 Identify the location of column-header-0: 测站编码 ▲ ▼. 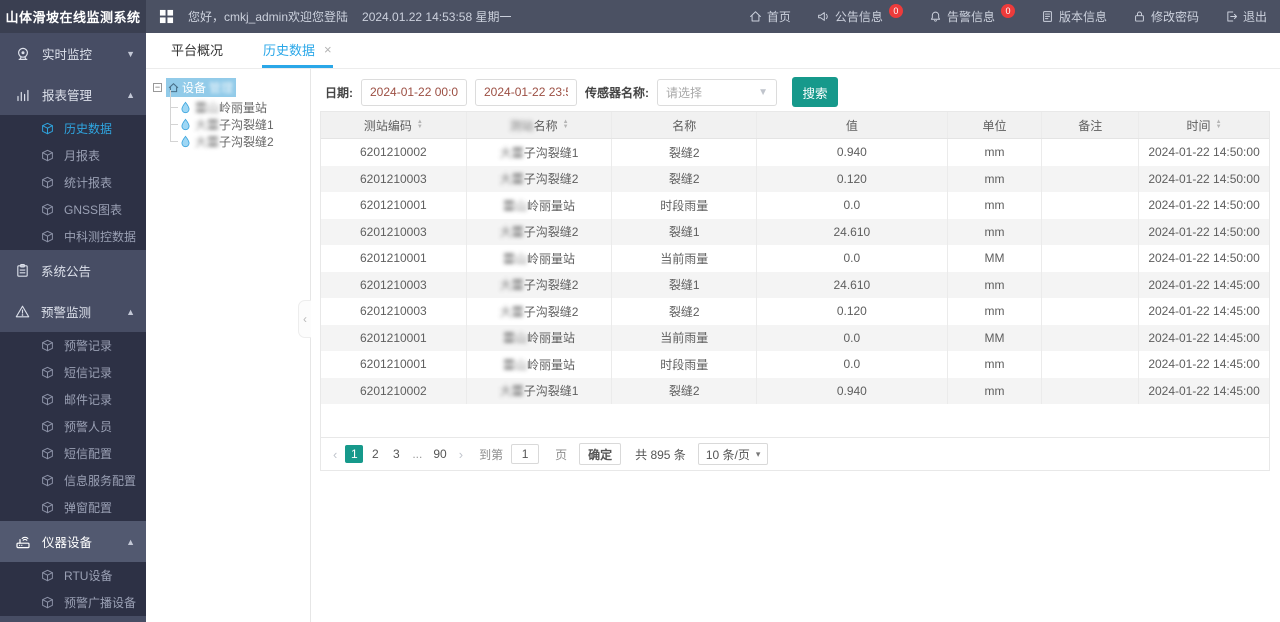
(394, 125).